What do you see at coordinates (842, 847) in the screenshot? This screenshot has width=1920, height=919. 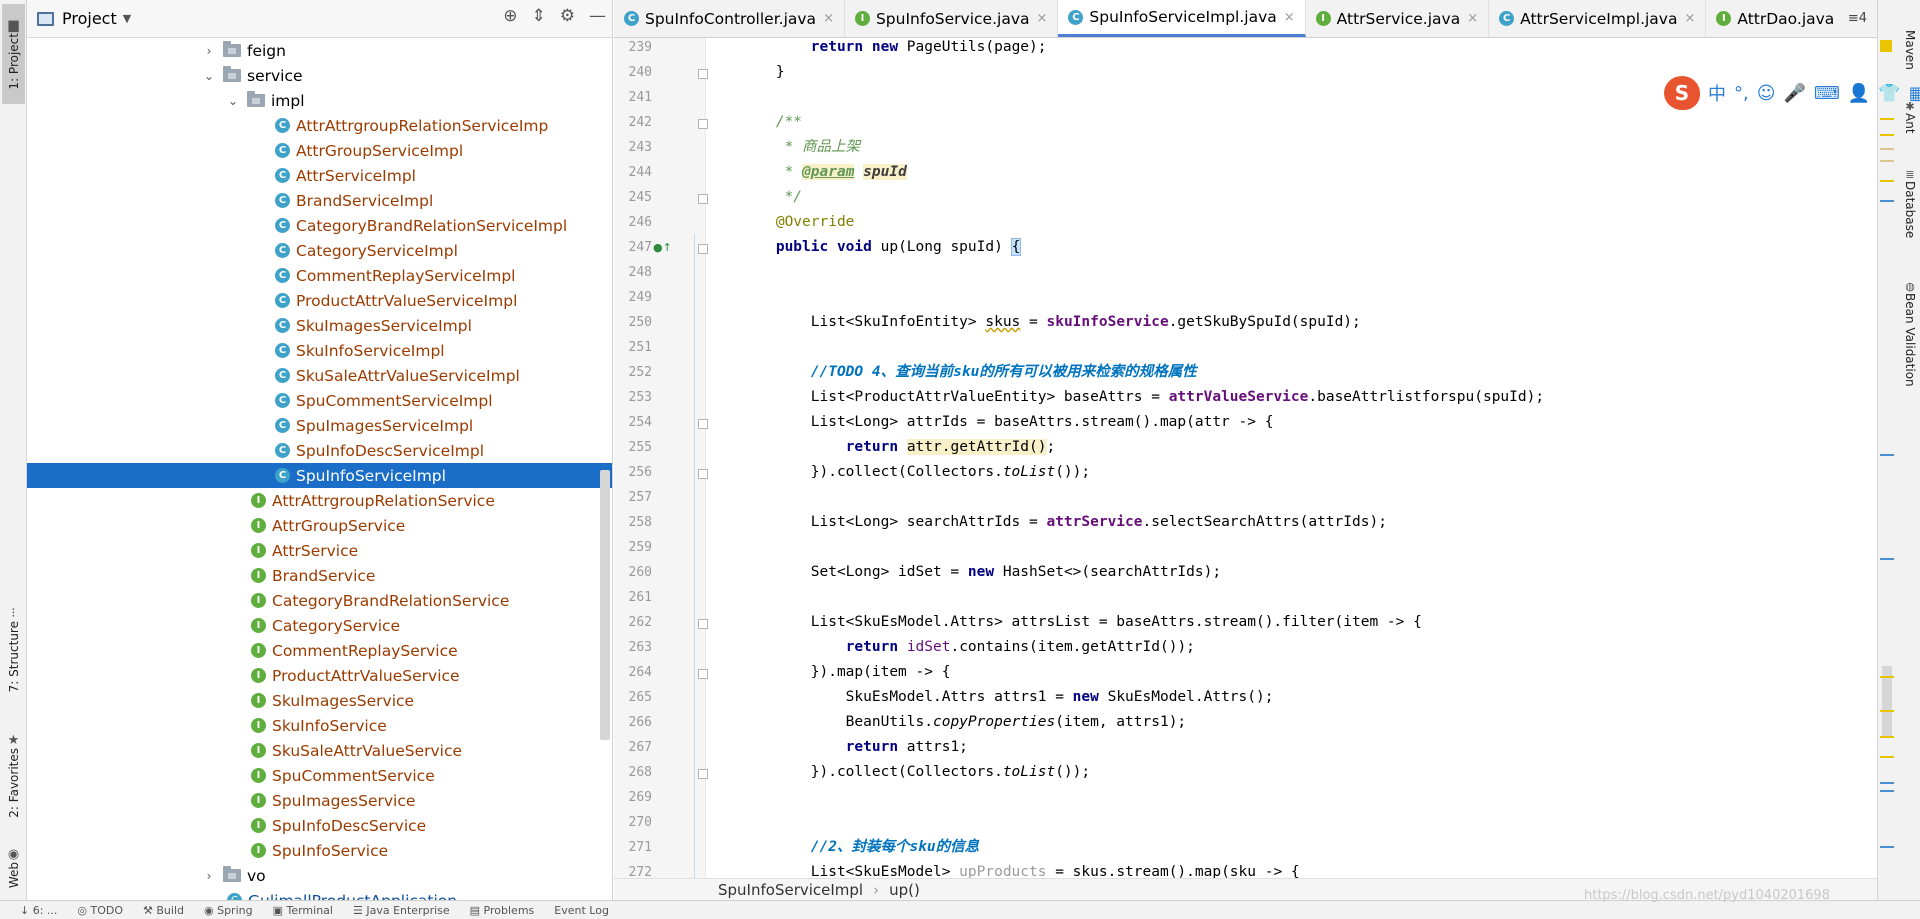 I see `code-line: //2、封装每个sku的信息` at bounding box center [842, 847].